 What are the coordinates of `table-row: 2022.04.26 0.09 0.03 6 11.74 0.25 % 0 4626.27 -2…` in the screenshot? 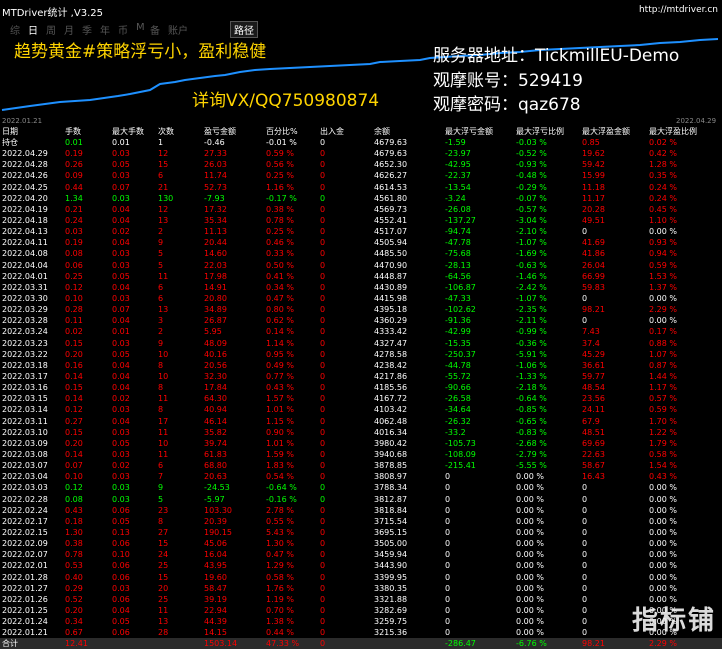 It's located at (361, 175).